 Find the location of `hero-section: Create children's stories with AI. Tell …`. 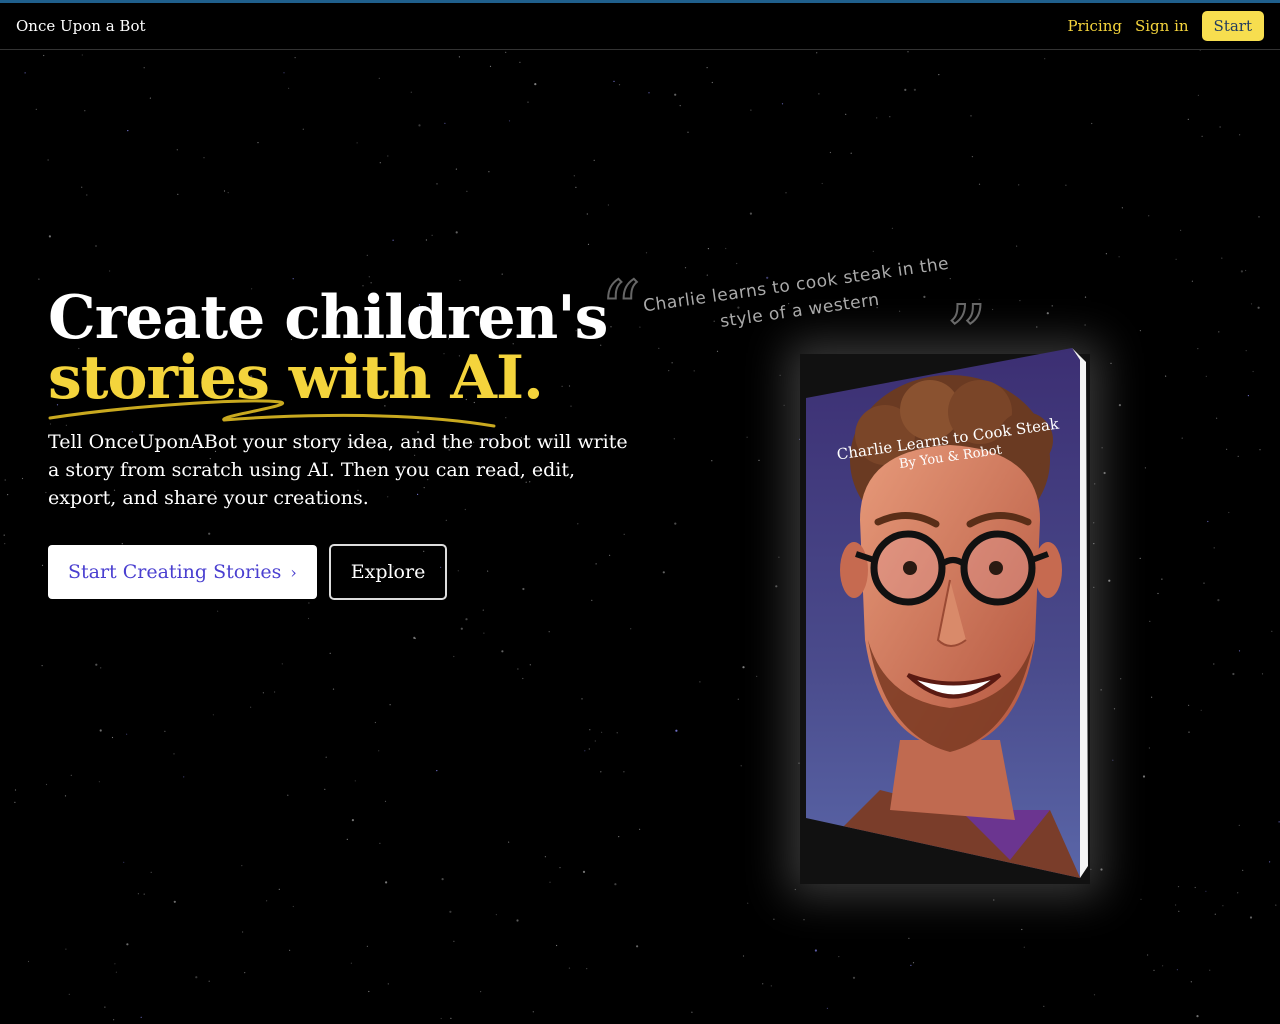

hero-section: Create children's stories with AI. Tell … is located at coordinates (348, 444).